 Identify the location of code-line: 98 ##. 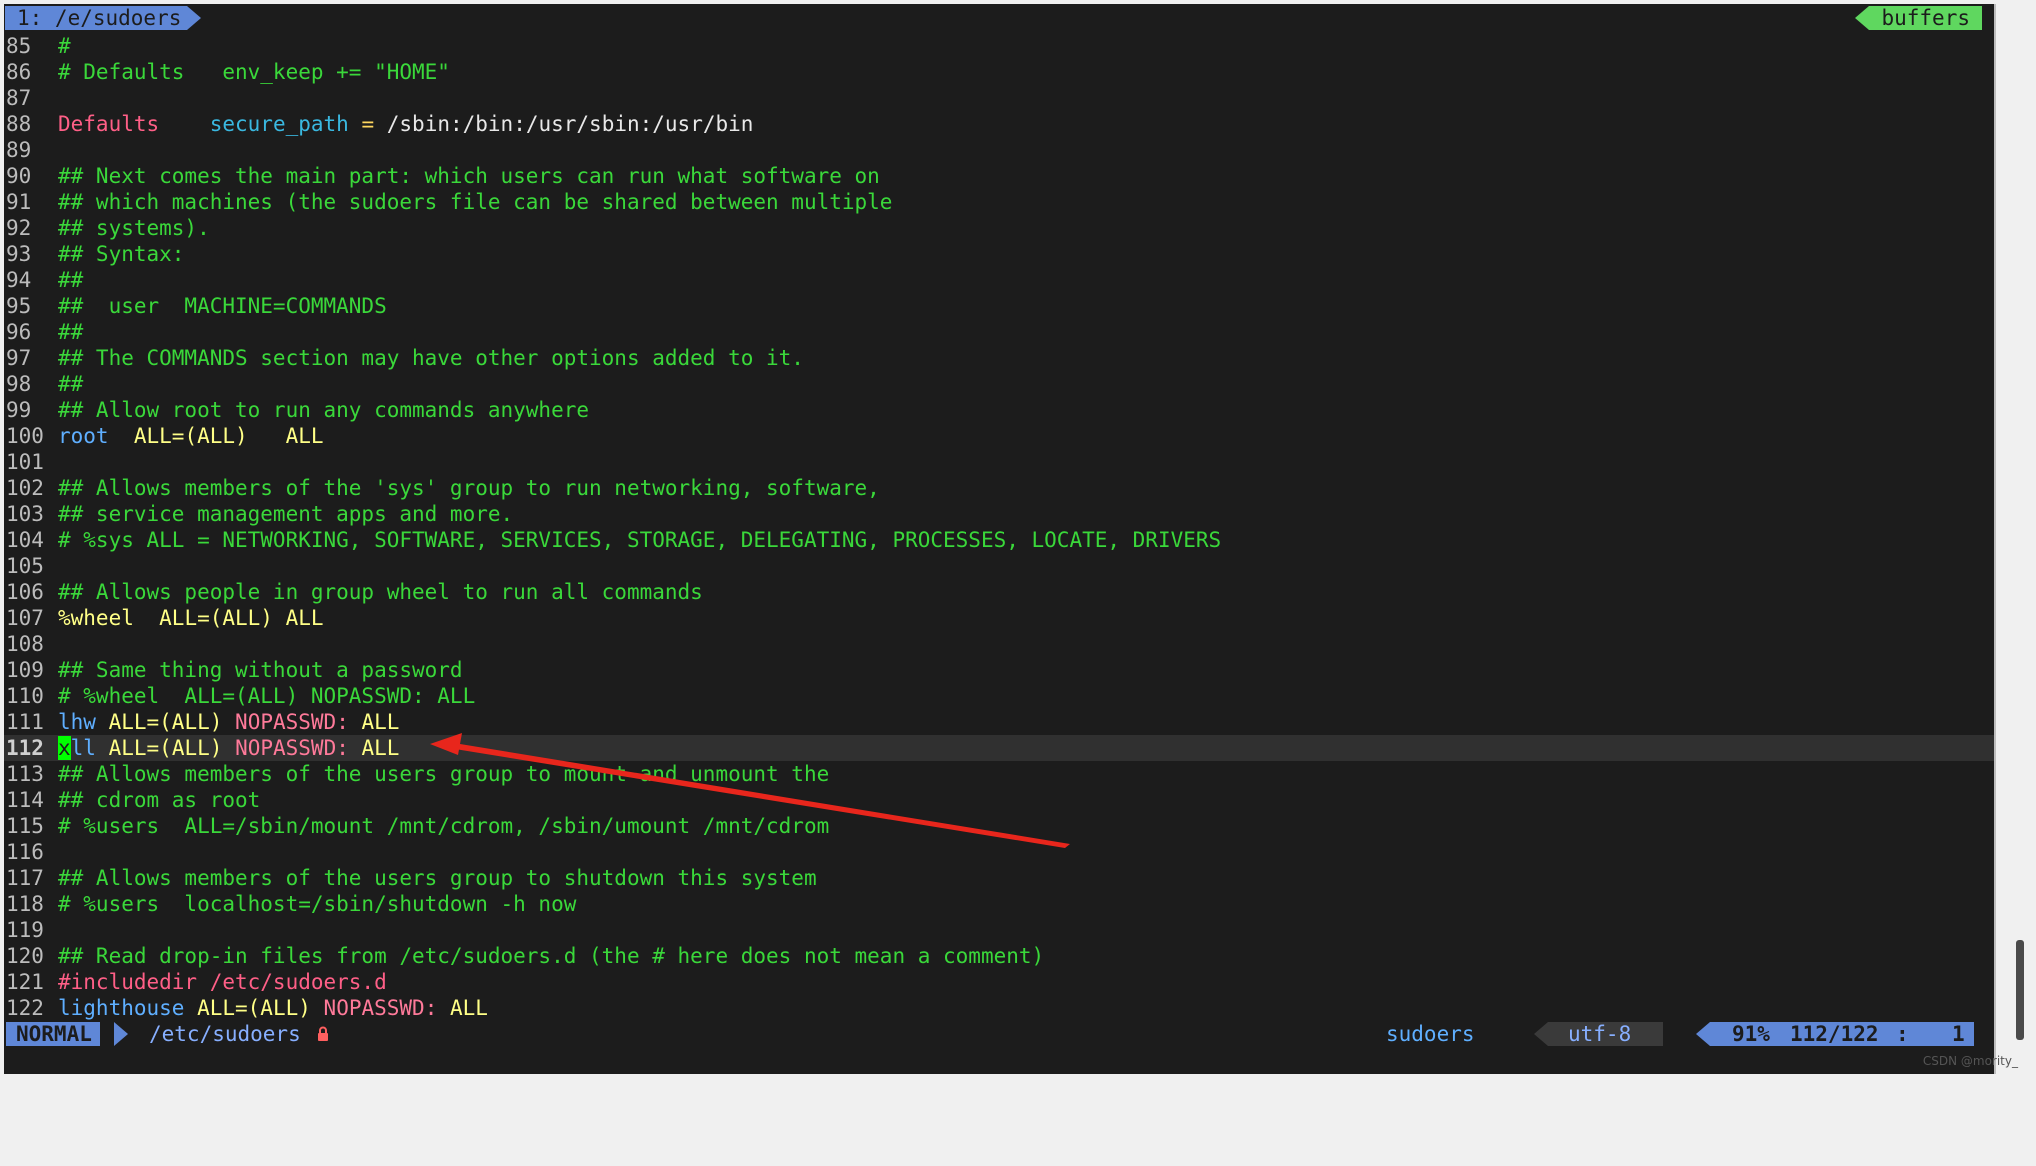
(999, 384).